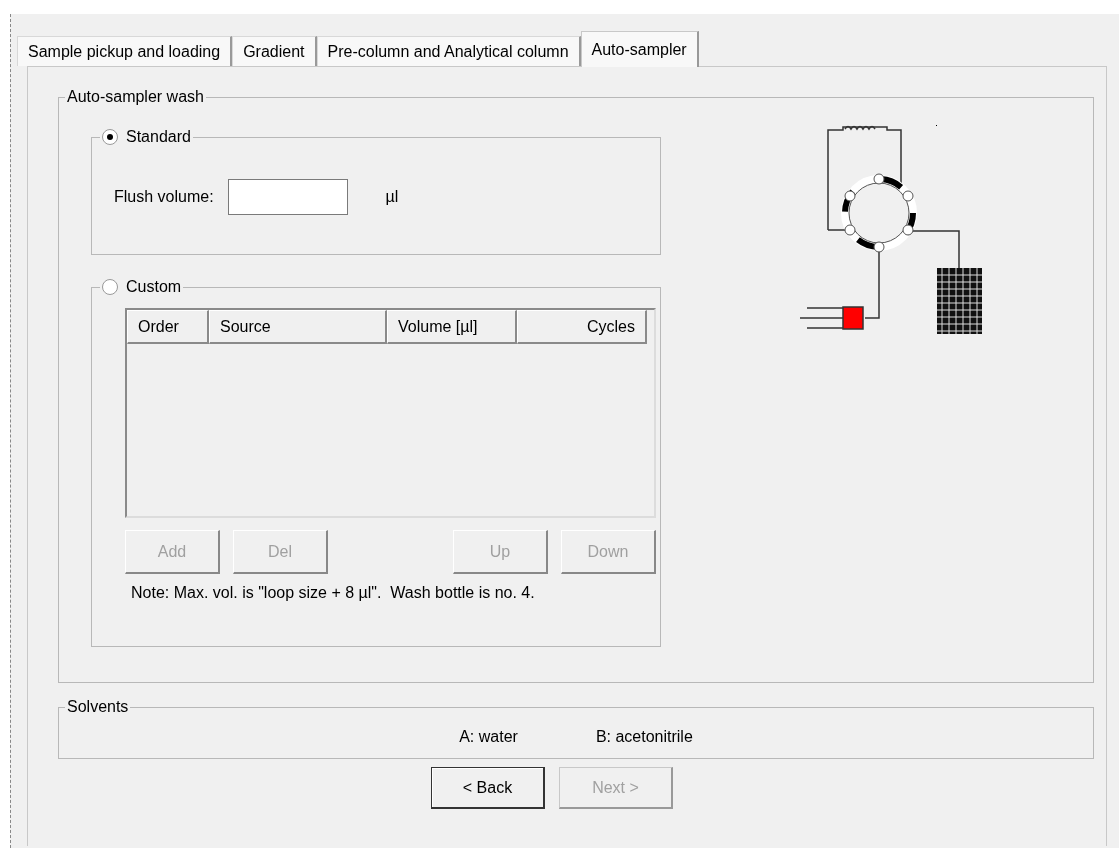  What do you see at coordinates (135, 97) in the screenshot?
I see `group-title: Auto-sampler wash` at bounding box center [135, 97].